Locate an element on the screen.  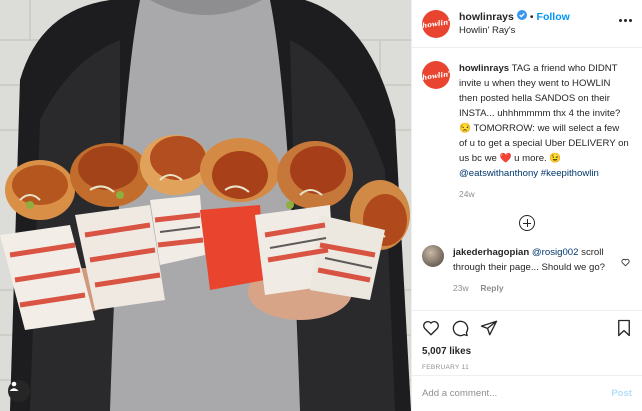
author-username: howlinrays is located at coordinates (486, 17).